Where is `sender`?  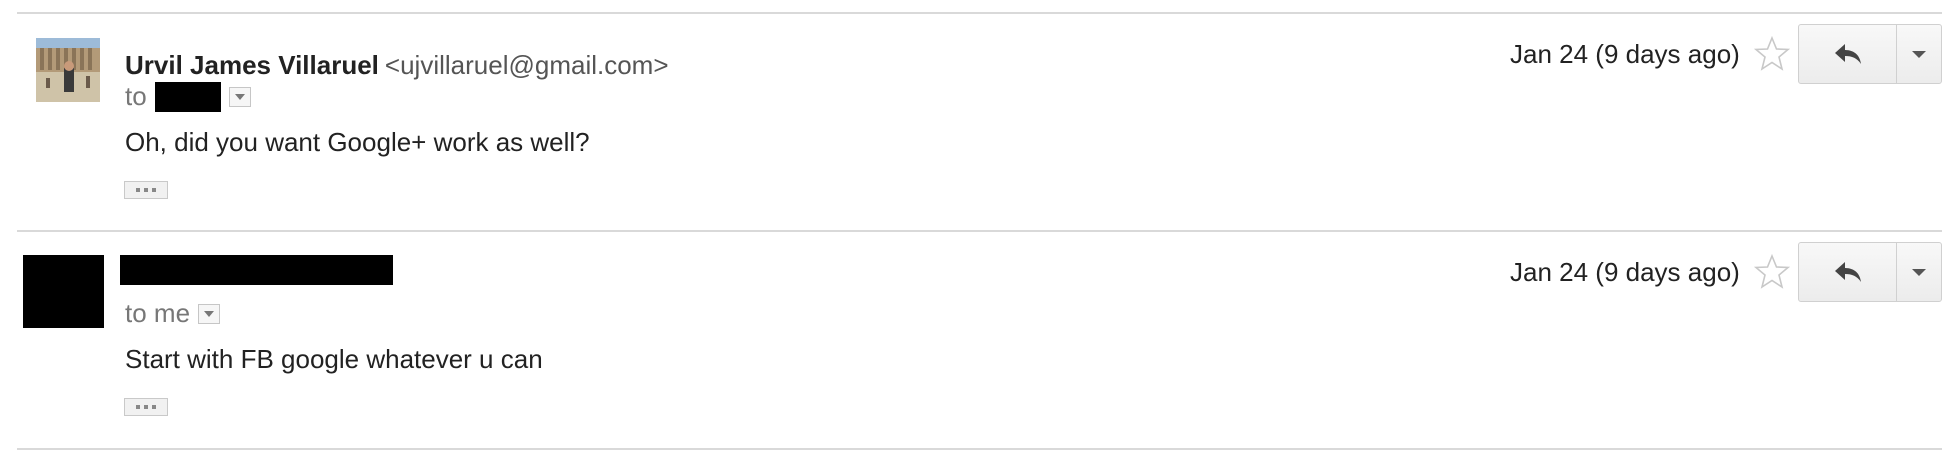
sender is located at coordinates (256, 273).